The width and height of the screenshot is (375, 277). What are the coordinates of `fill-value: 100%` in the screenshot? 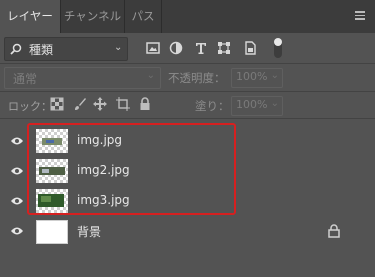 It's located at (252, 104).